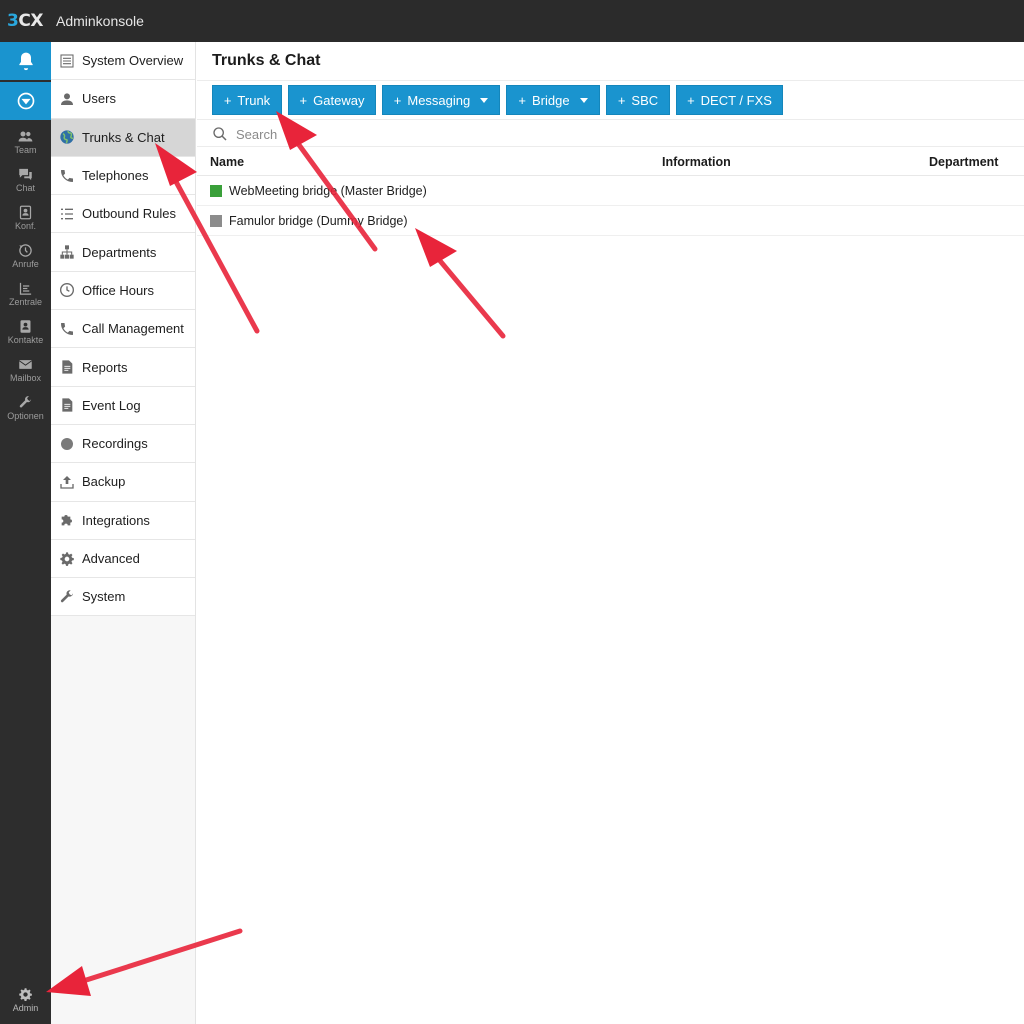  Describe the element at coordinates (25, 188) in the screenshot. I see `rail-label: Chat` at that location.